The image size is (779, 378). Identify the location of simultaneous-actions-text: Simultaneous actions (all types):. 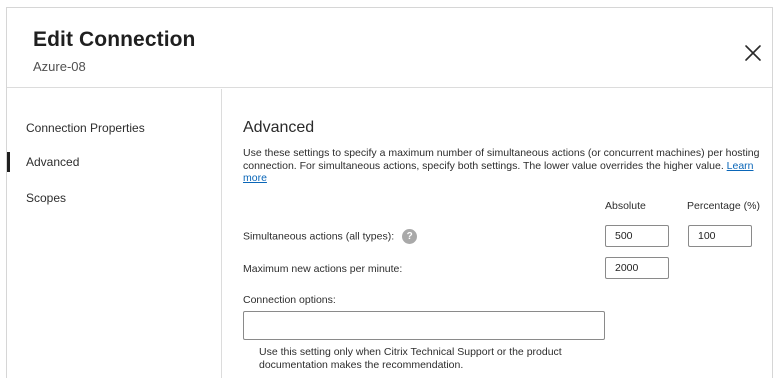
(319, 236).